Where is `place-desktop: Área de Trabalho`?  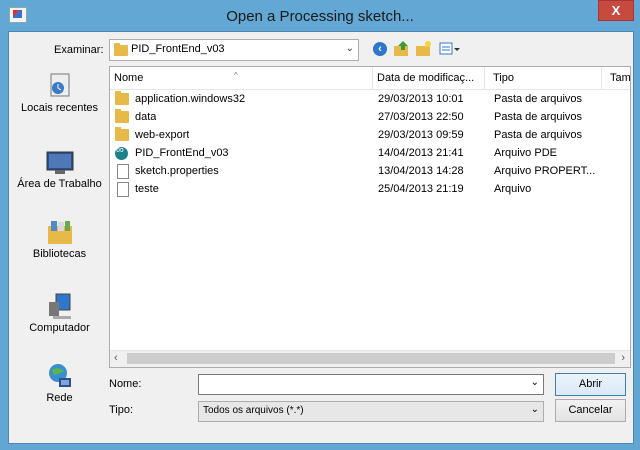
place-desktop: Área de Trabalho is located at coordinates (59, 169).